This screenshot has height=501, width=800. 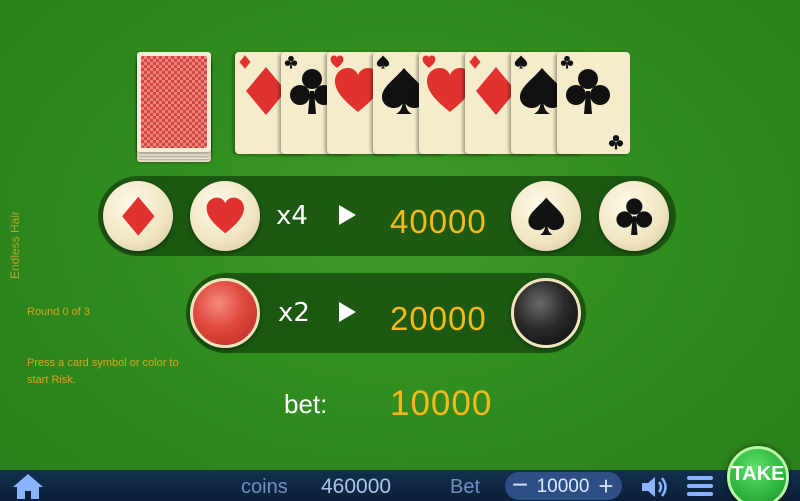 I want to click on red-color-button, so click(x=225, y=313).